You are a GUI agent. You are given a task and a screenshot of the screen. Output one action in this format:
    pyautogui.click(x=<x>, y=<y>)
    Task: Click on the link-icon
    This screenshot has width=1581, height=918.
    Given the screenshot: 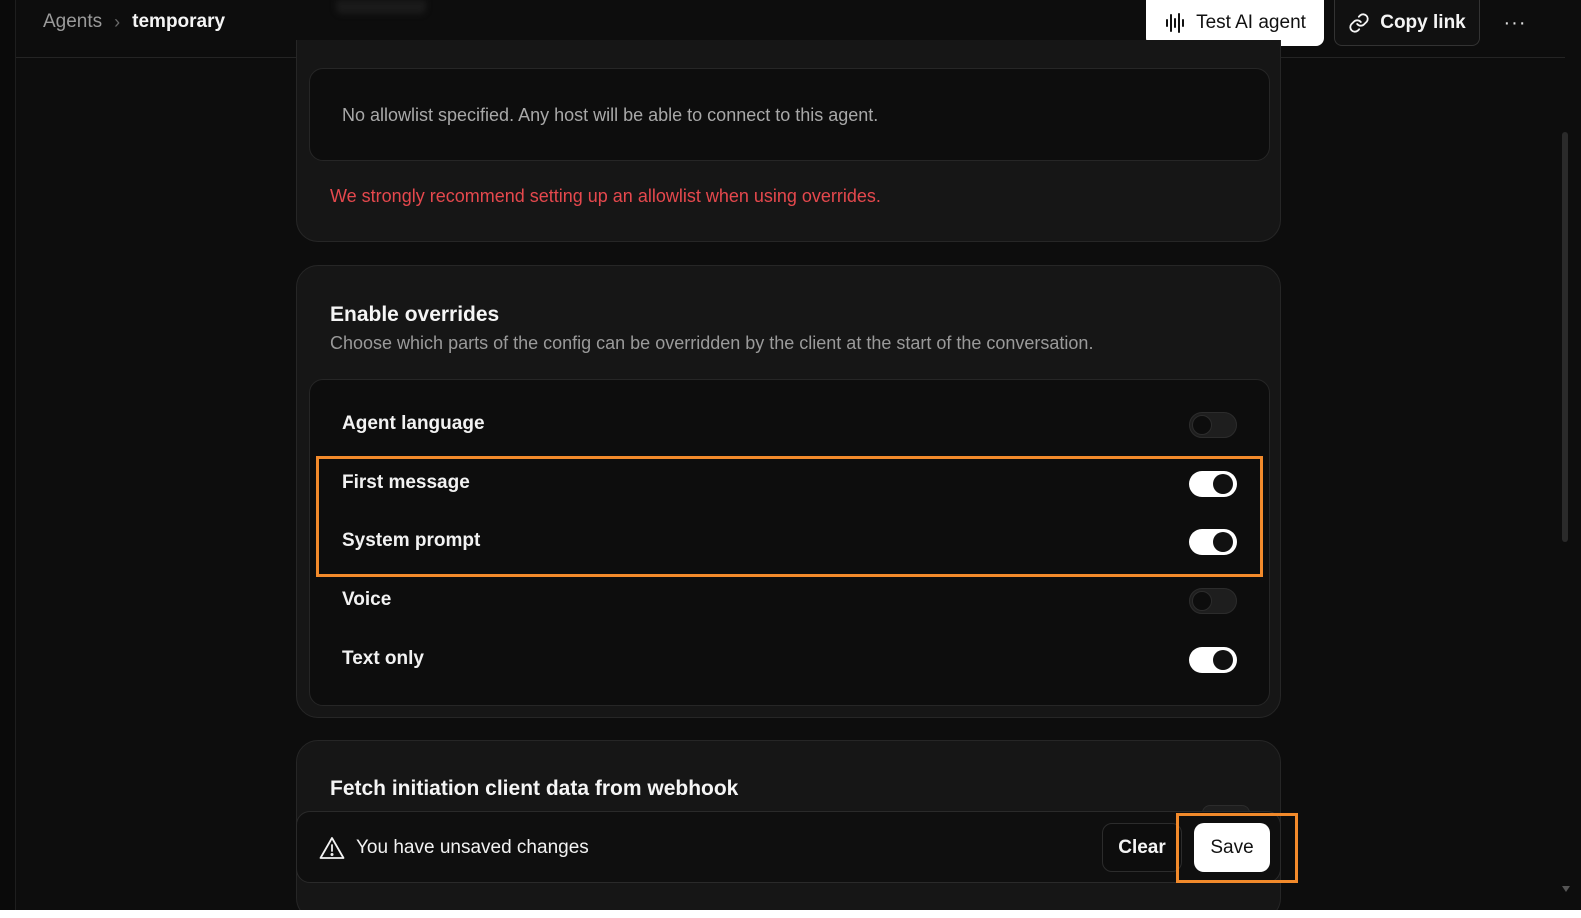 What is the action you would take?
    pyautogui.click(x=1359, y=22)
    